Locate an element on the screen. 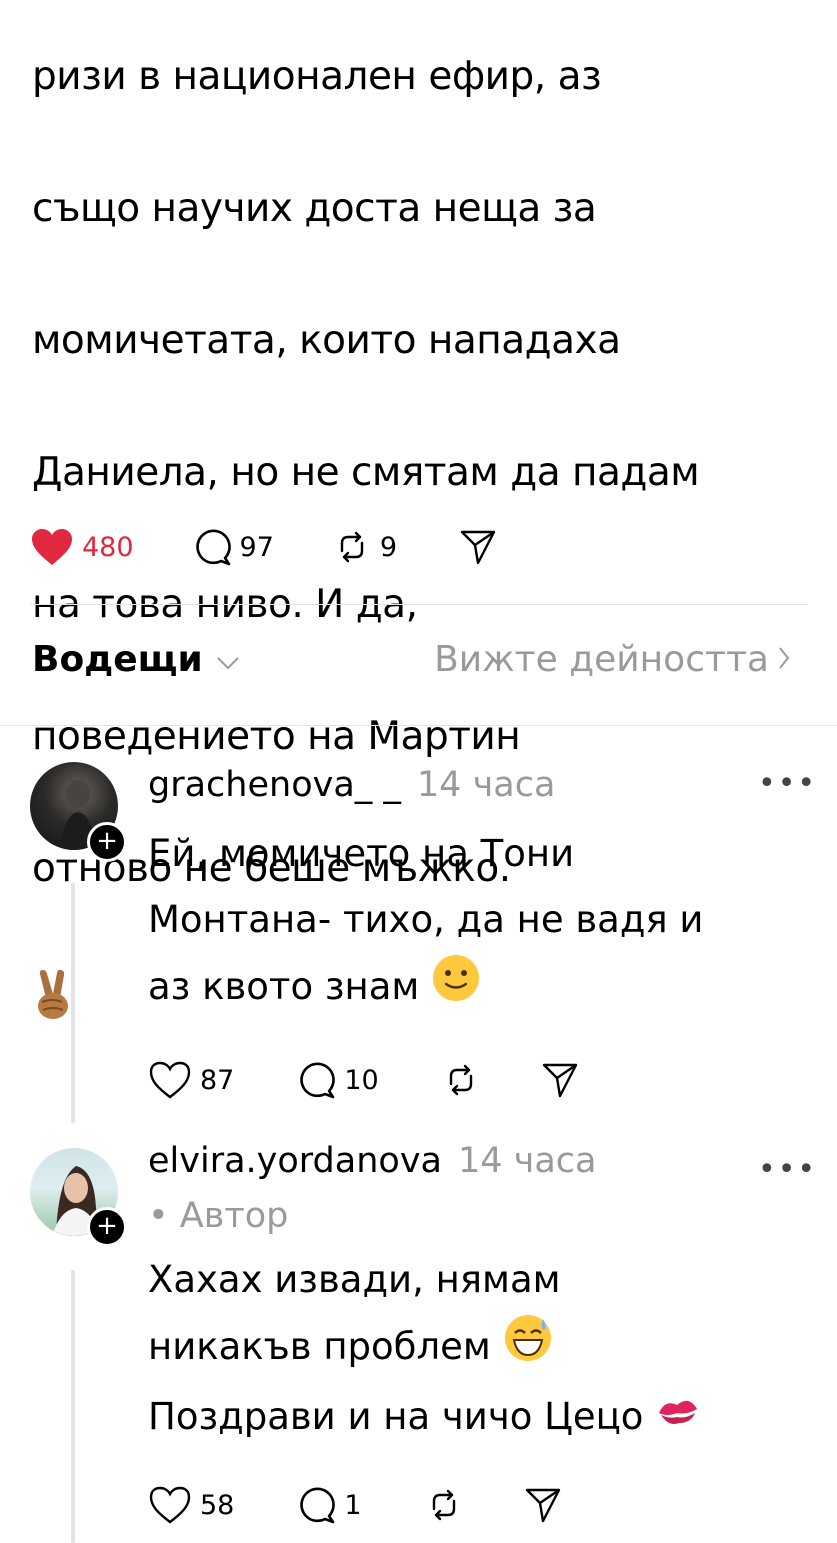 The width and height of the screenshot is (837, 1543). reply-text-line-content: Поздрави и на чичо Цецо is located at coordinates (396, 1416).